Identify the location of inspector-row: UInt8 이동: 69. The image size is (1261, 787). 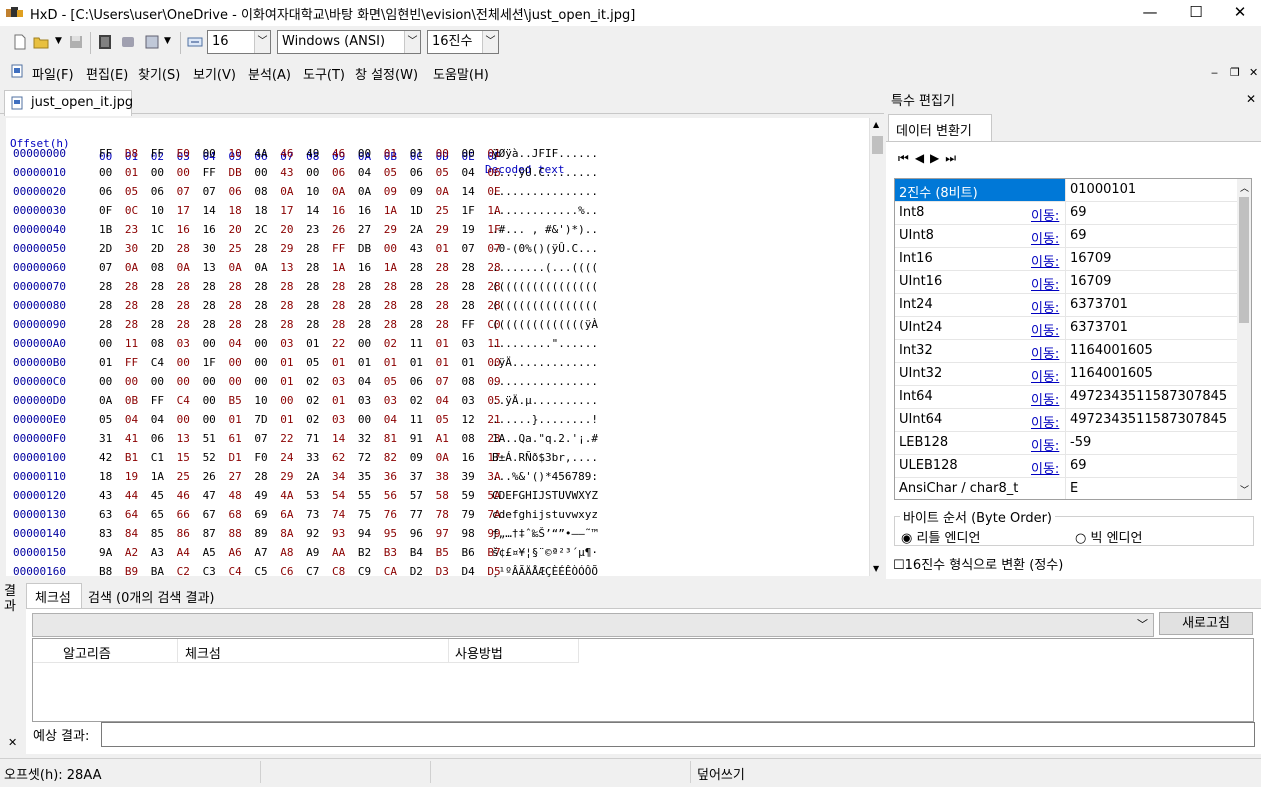
(1066, 236).